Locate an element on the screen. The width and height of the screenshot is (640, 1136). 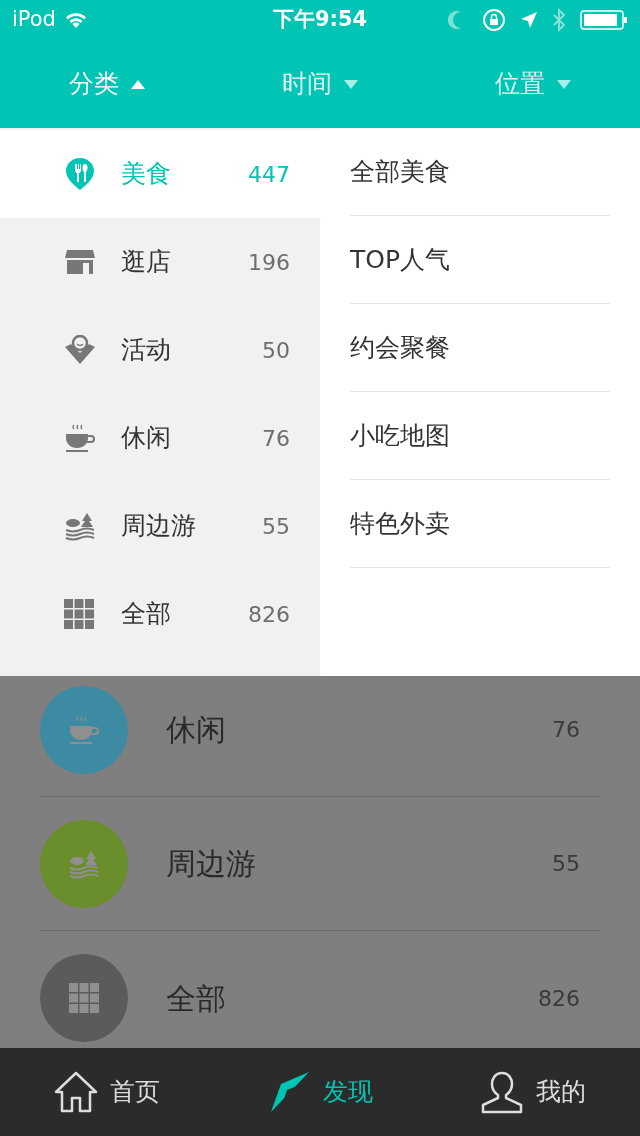
rotation-lock-icon is located at coordinates (494, 20).